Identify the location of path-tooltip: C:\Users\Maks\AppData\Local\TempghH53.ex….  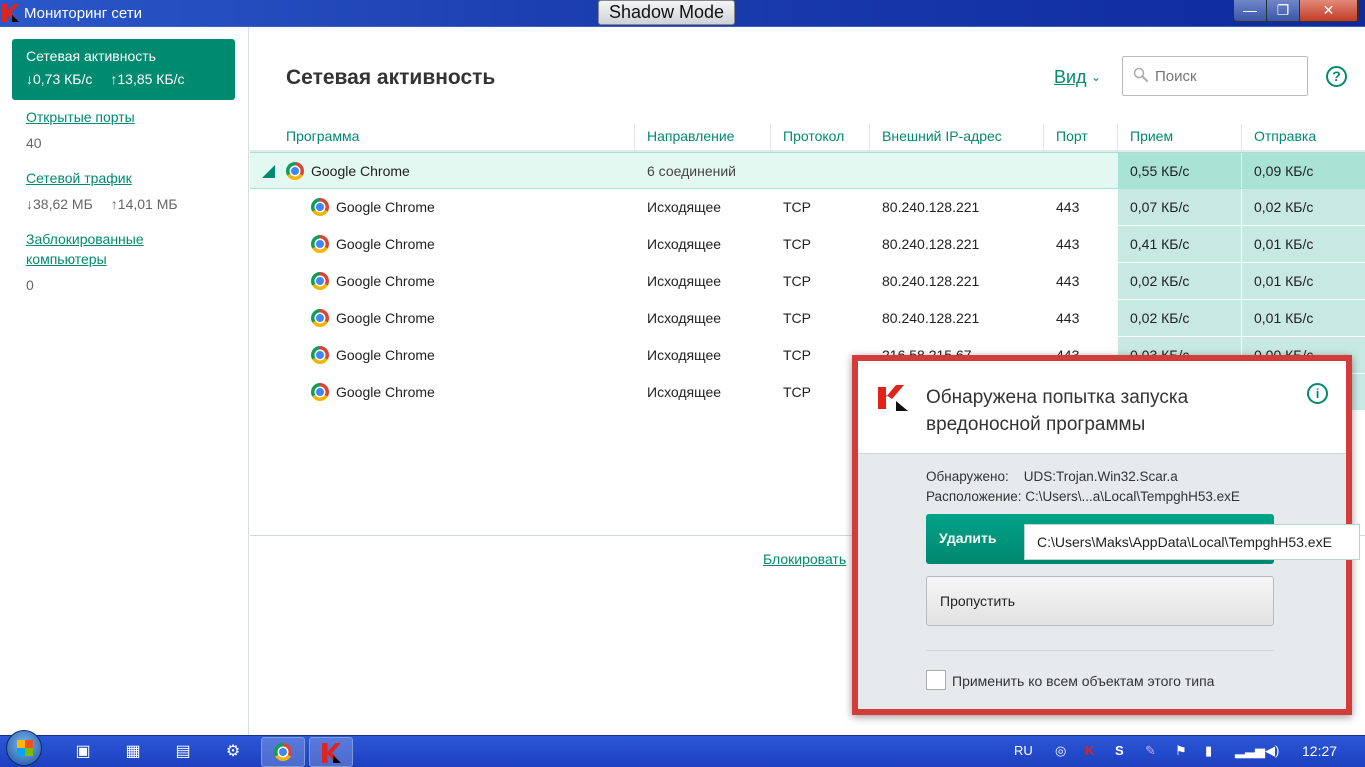
(1192, 542).